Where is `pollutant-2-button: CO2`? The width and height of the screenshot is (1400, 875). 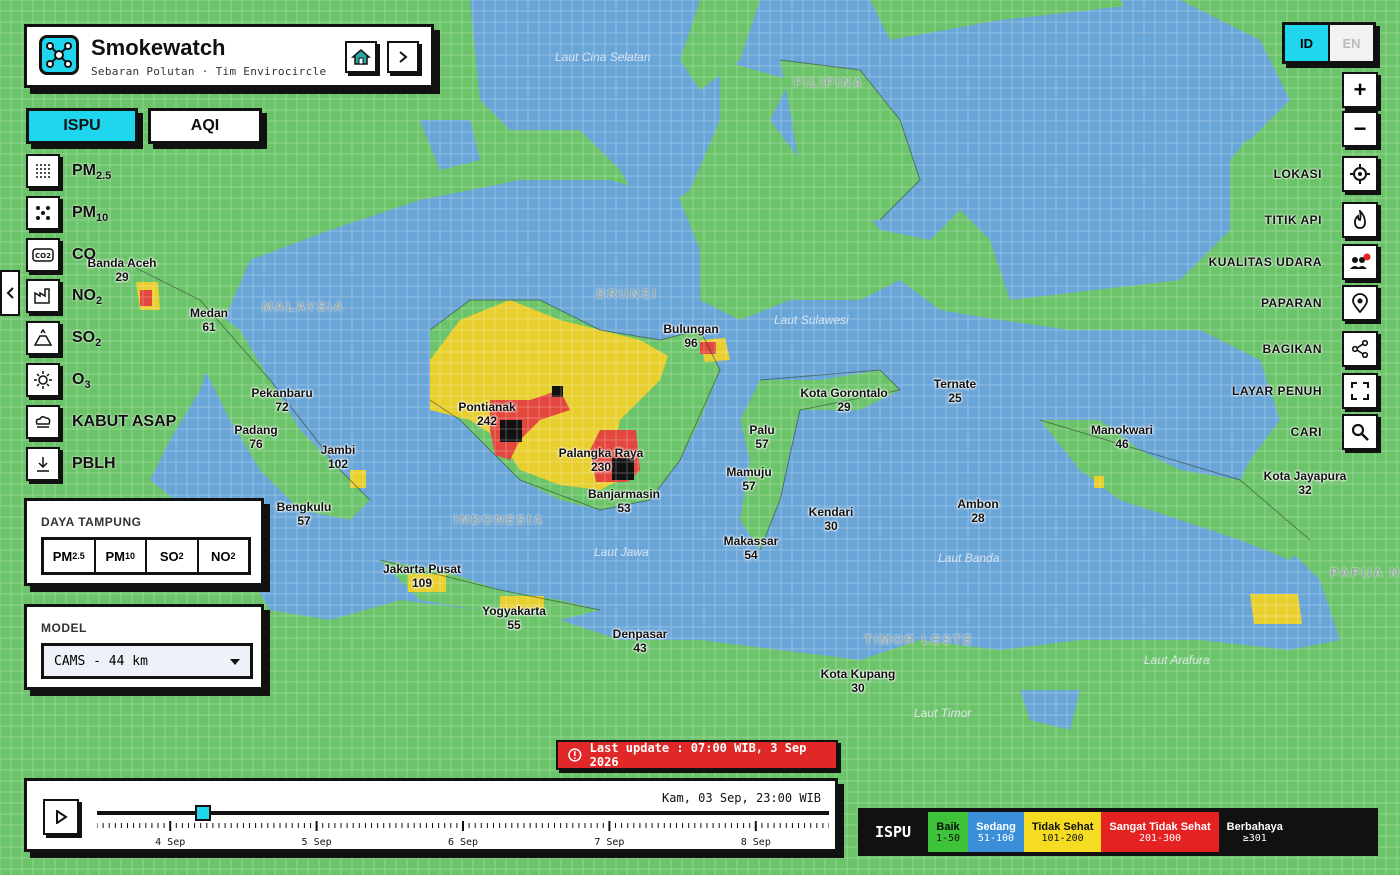
pollutant-2-button: CO2 is located at coordinates (43, 254).